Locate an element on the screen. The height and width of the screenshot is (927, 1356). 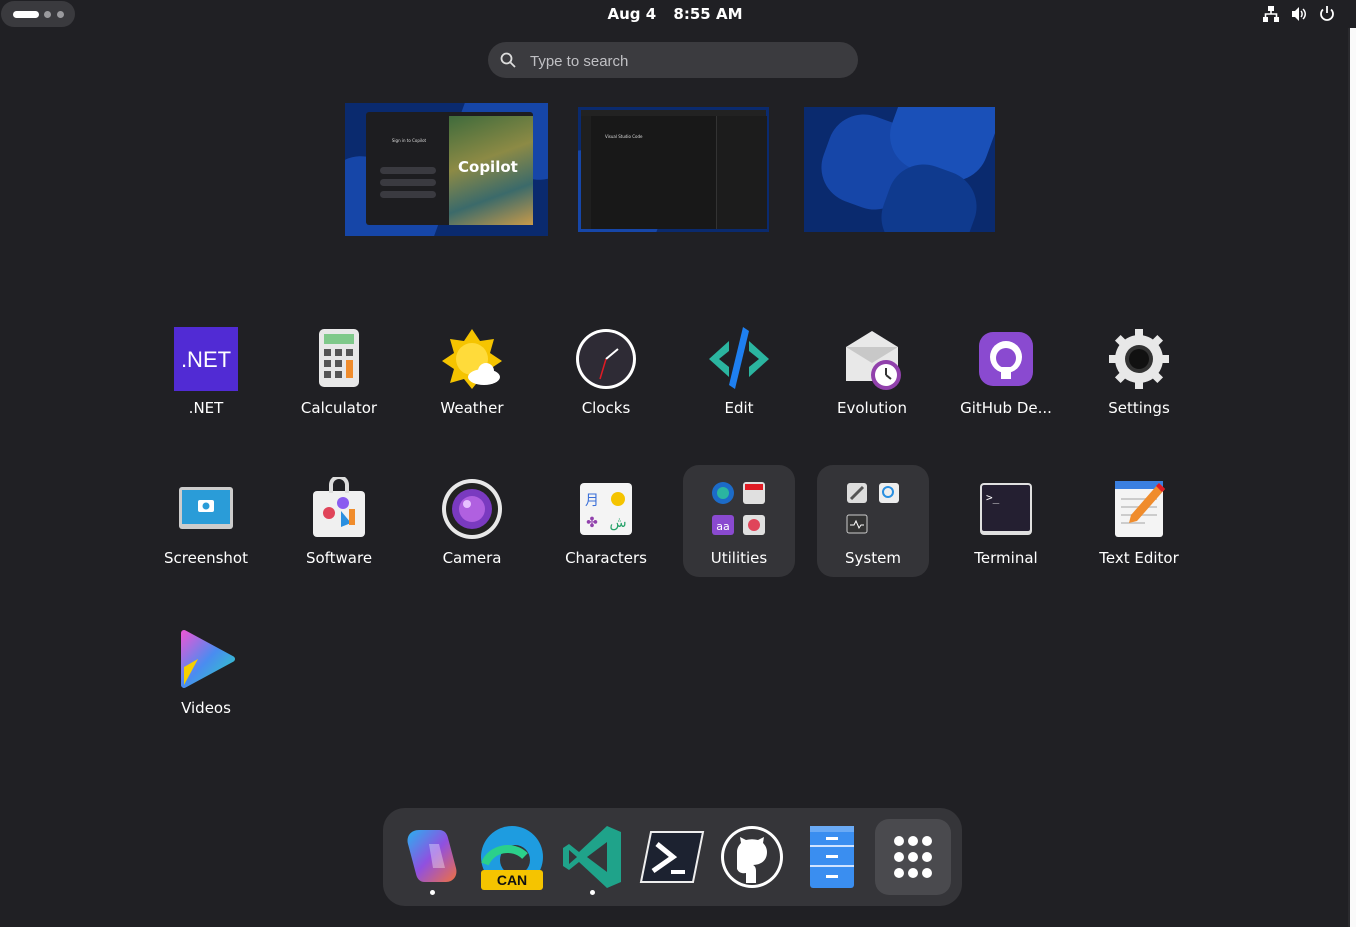
app-grid-button is located at coordinates (913, 857).